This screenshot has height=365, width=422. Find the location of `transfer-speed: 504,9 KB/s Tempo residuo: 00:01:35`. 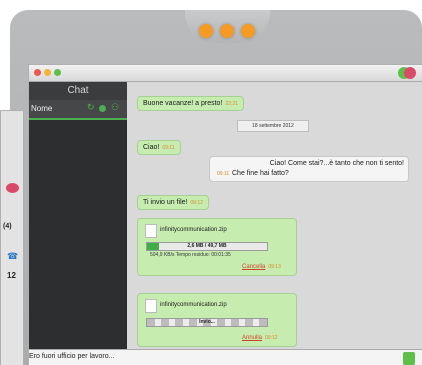

transfer-speed: 504,9 KB/s Tempo residuo: 00:01:35 is located at coordinates (190, 255).